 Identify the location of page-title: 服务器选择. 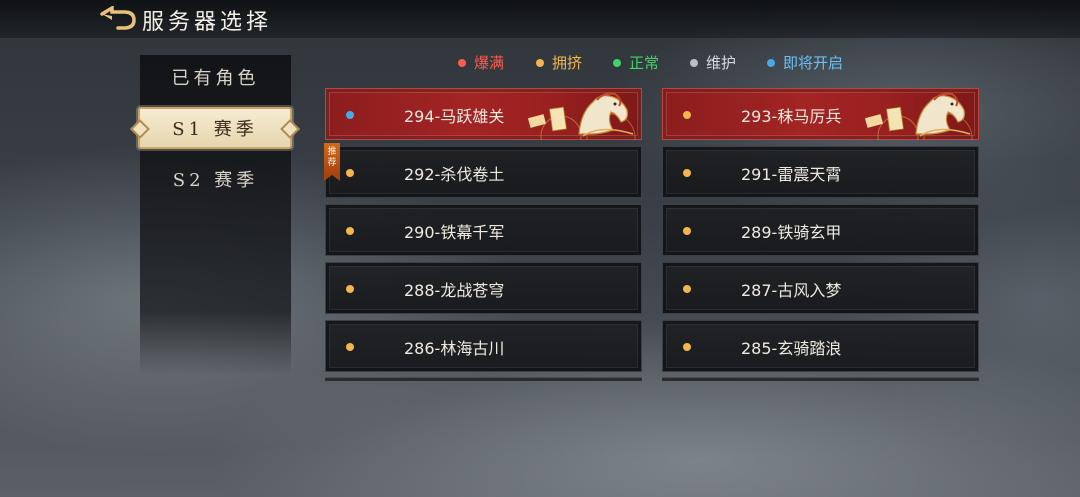
(207, 22).